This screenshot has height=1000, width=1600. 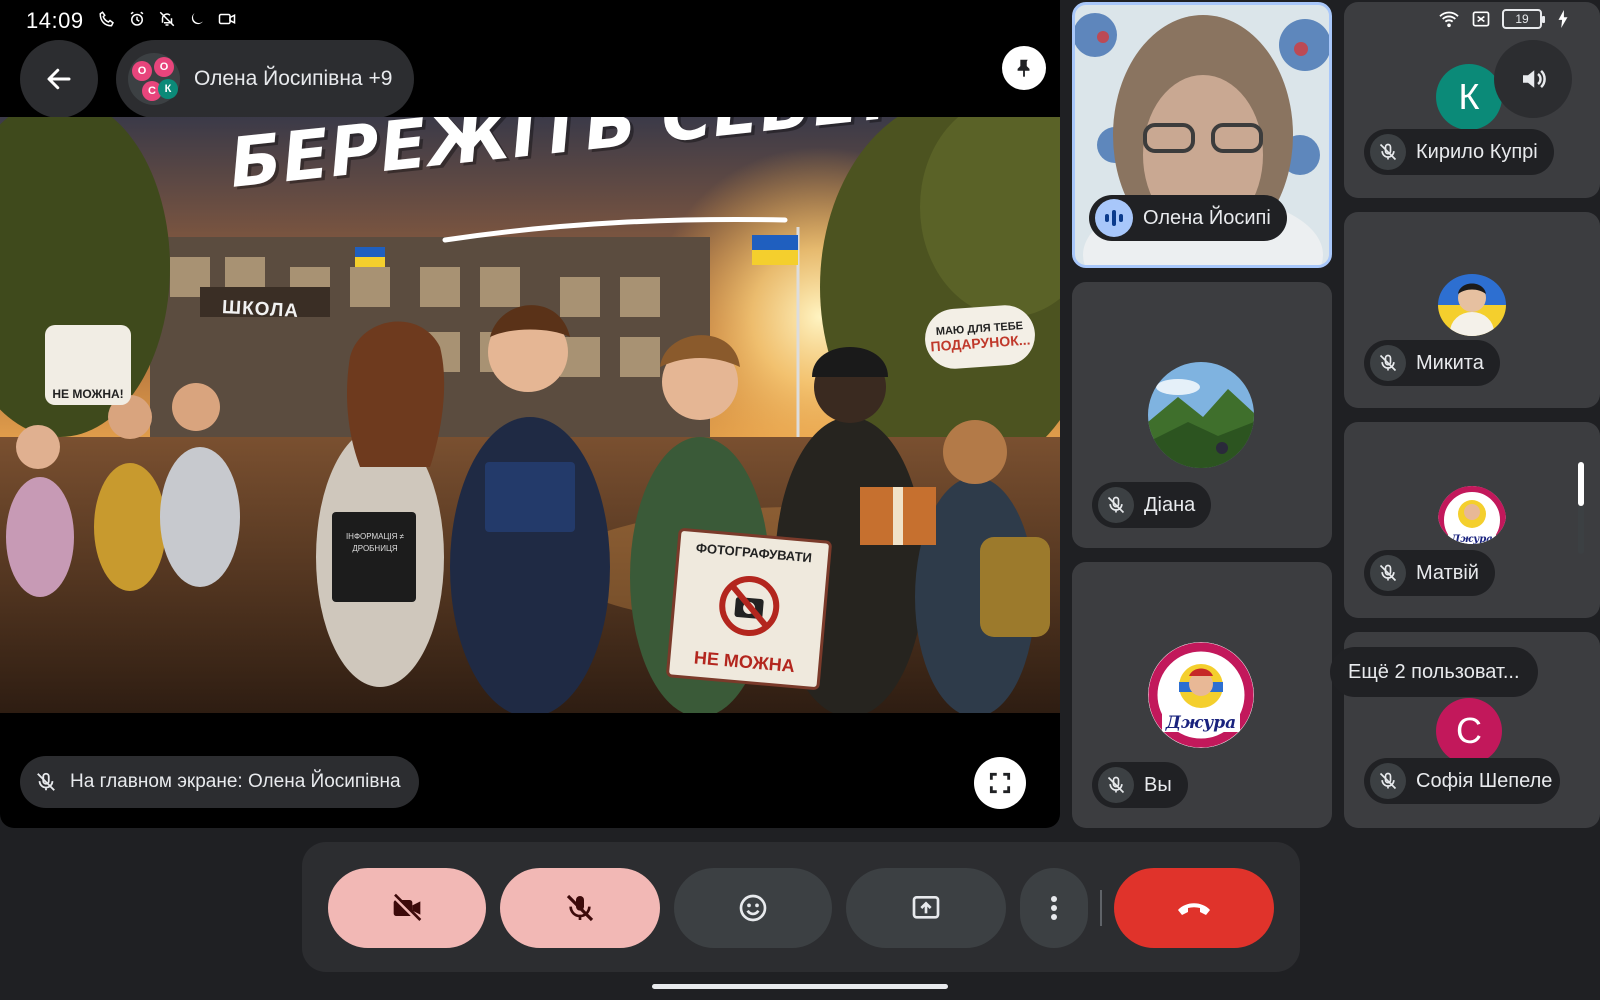 I want to click on call-participants-chip: О О С К Олена Йосипівна +9, so click(x=265, y=79).